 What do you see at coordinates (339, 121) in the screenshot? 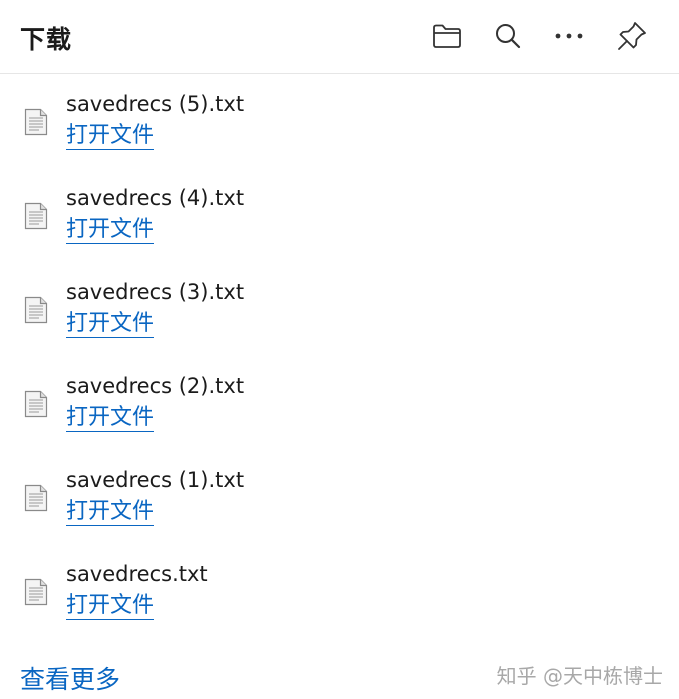
I see `download-item: savedrecs (5).txt 打开文件` at bounding box center [339, 121].